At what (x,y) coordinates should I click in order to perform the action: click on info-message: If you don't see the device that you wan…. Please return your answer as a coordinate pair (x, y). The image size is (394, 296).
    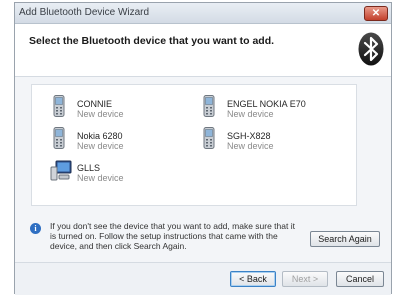
    Looking at the image, I should click on (172, 236).